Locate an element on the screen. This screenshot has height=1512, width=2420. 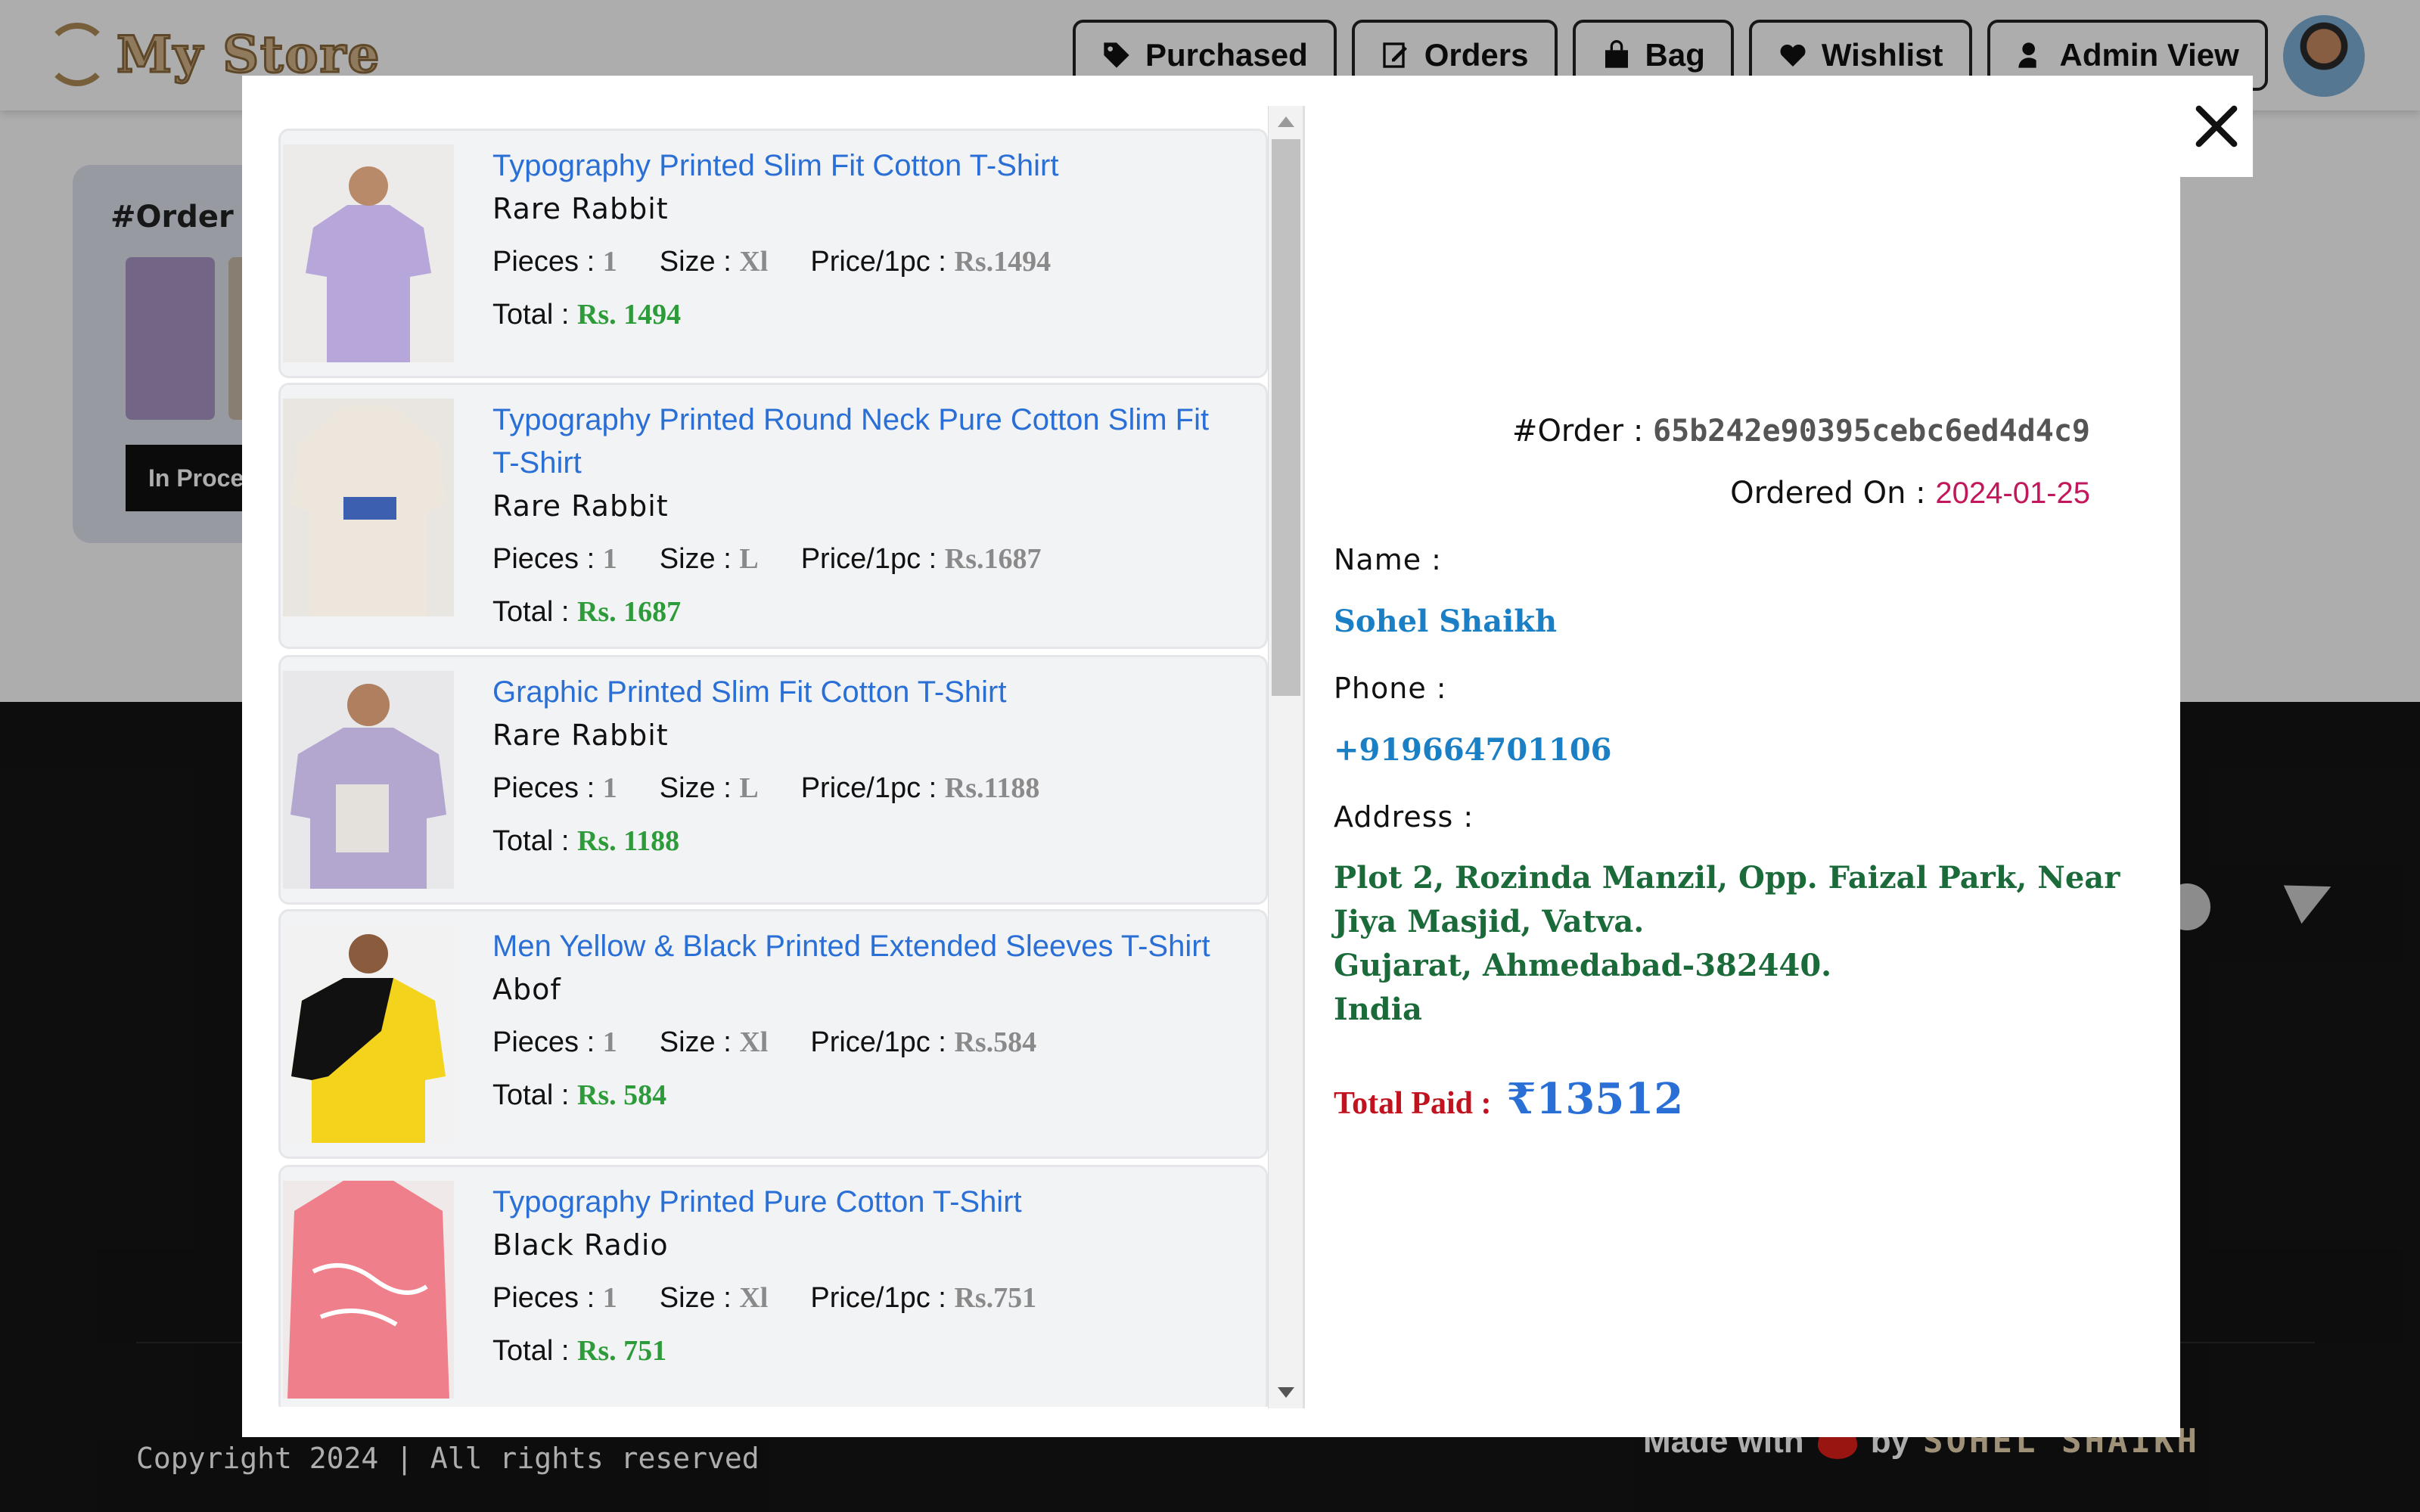
total-value: Rs. 584 is located at coordinates (622, 1095).